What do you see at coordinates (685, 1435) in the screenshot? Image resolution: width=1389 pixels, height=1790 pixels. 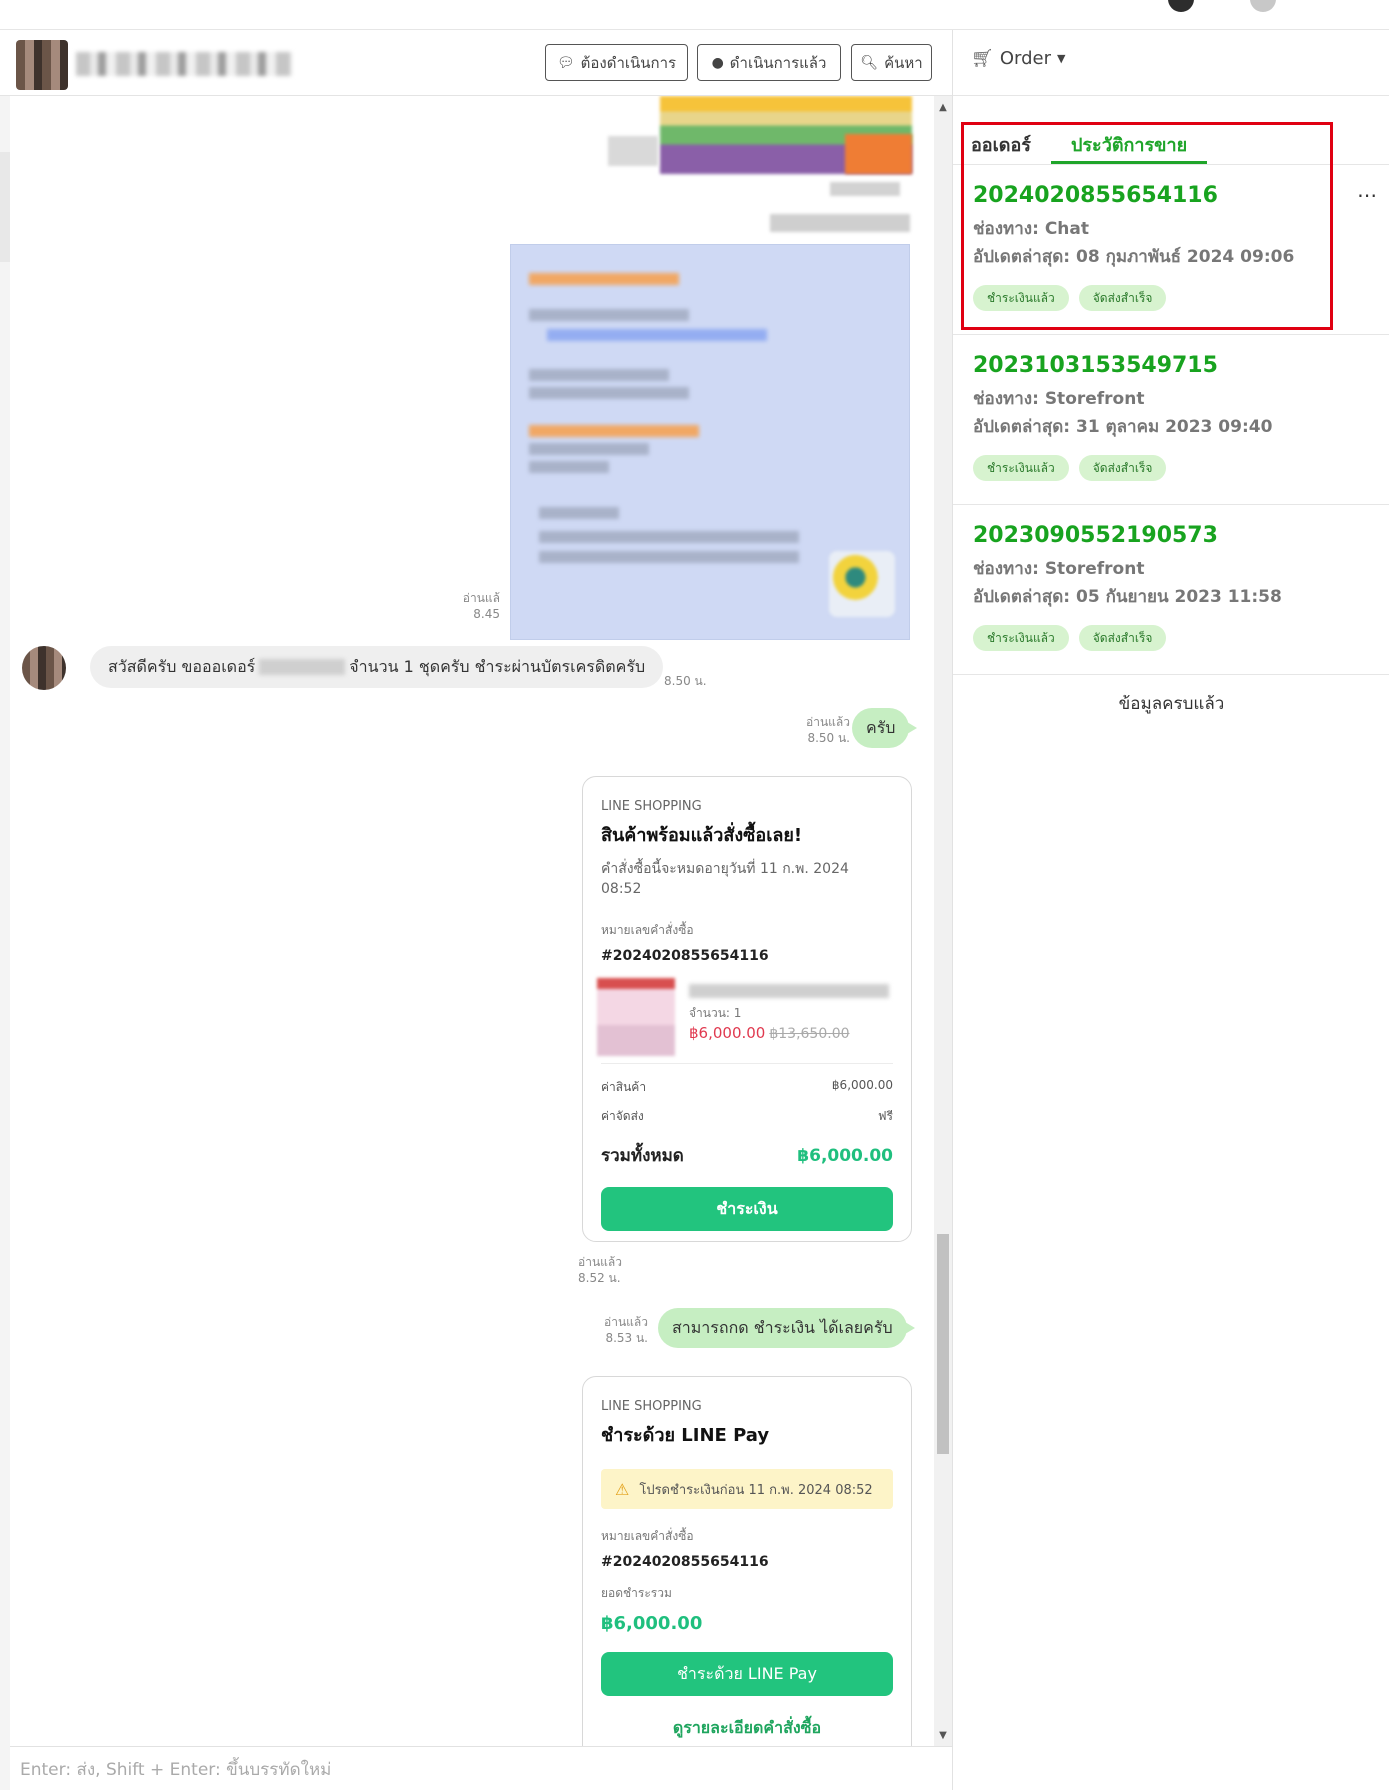 I see `card-title: ชำระด้วย LINE Pay` at bounding box center [685, 1435].